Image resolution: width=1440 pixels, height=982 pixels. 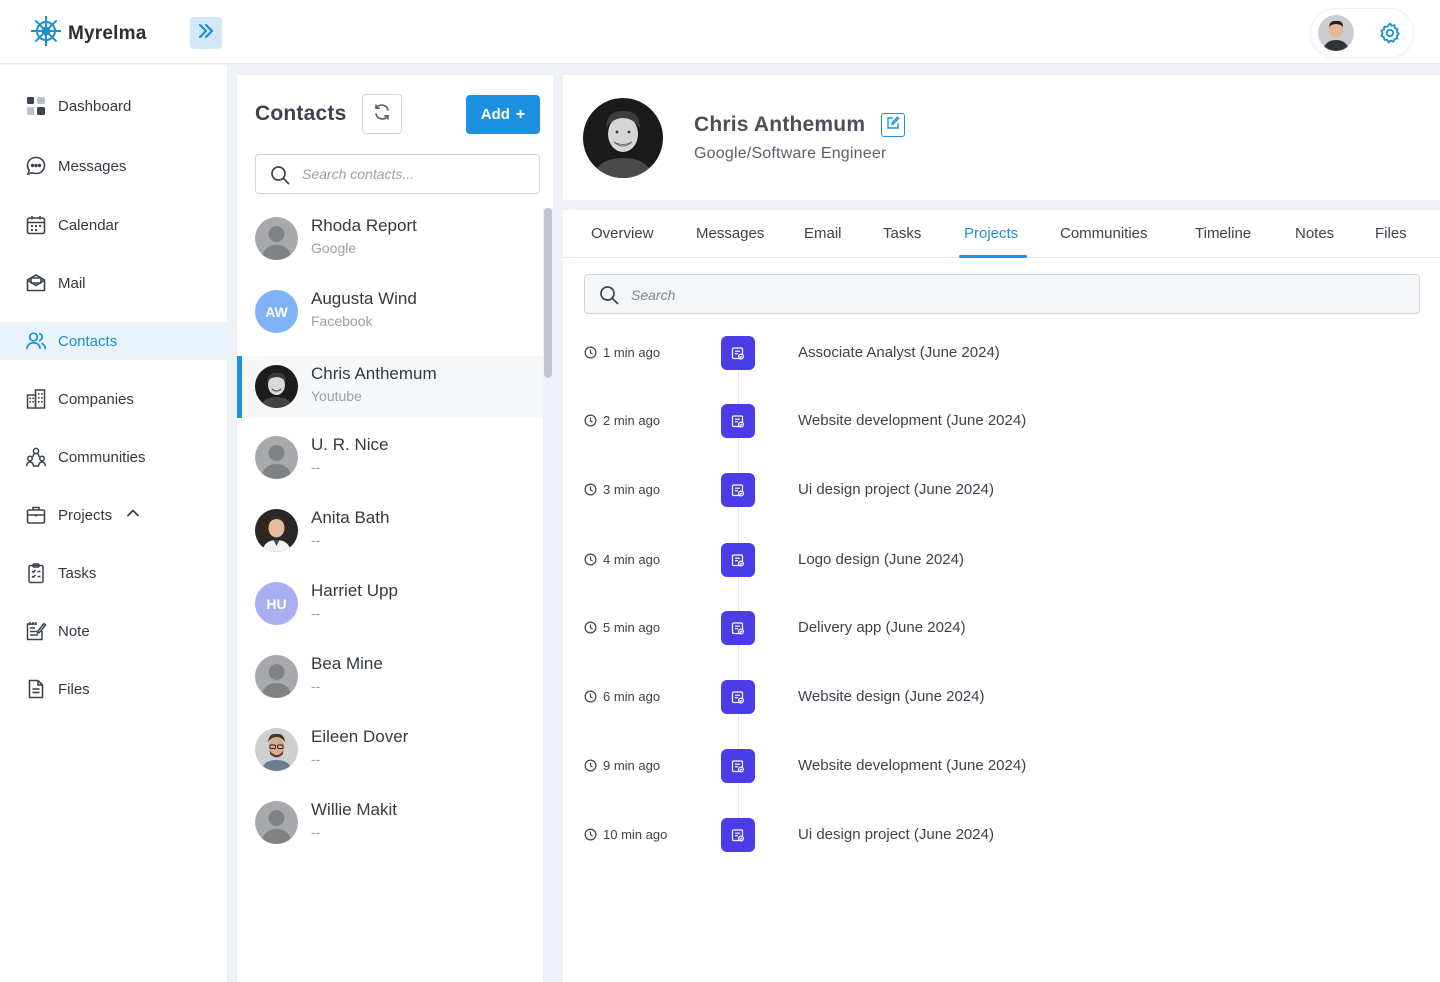 I want to click on sidebar-item-note: Note, so click(x=113, y=631).